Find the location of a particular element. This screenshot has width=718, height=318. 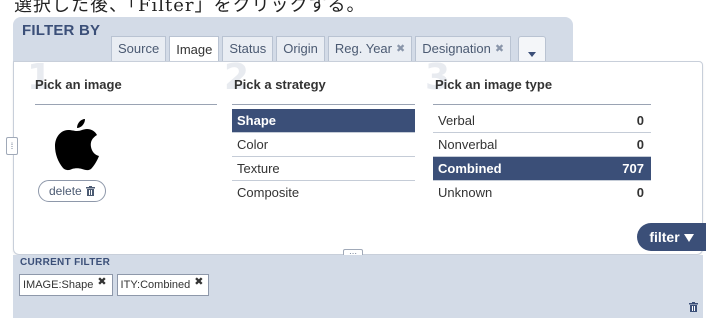

step-title: Pick an image type is located at coordinates (494, 84).